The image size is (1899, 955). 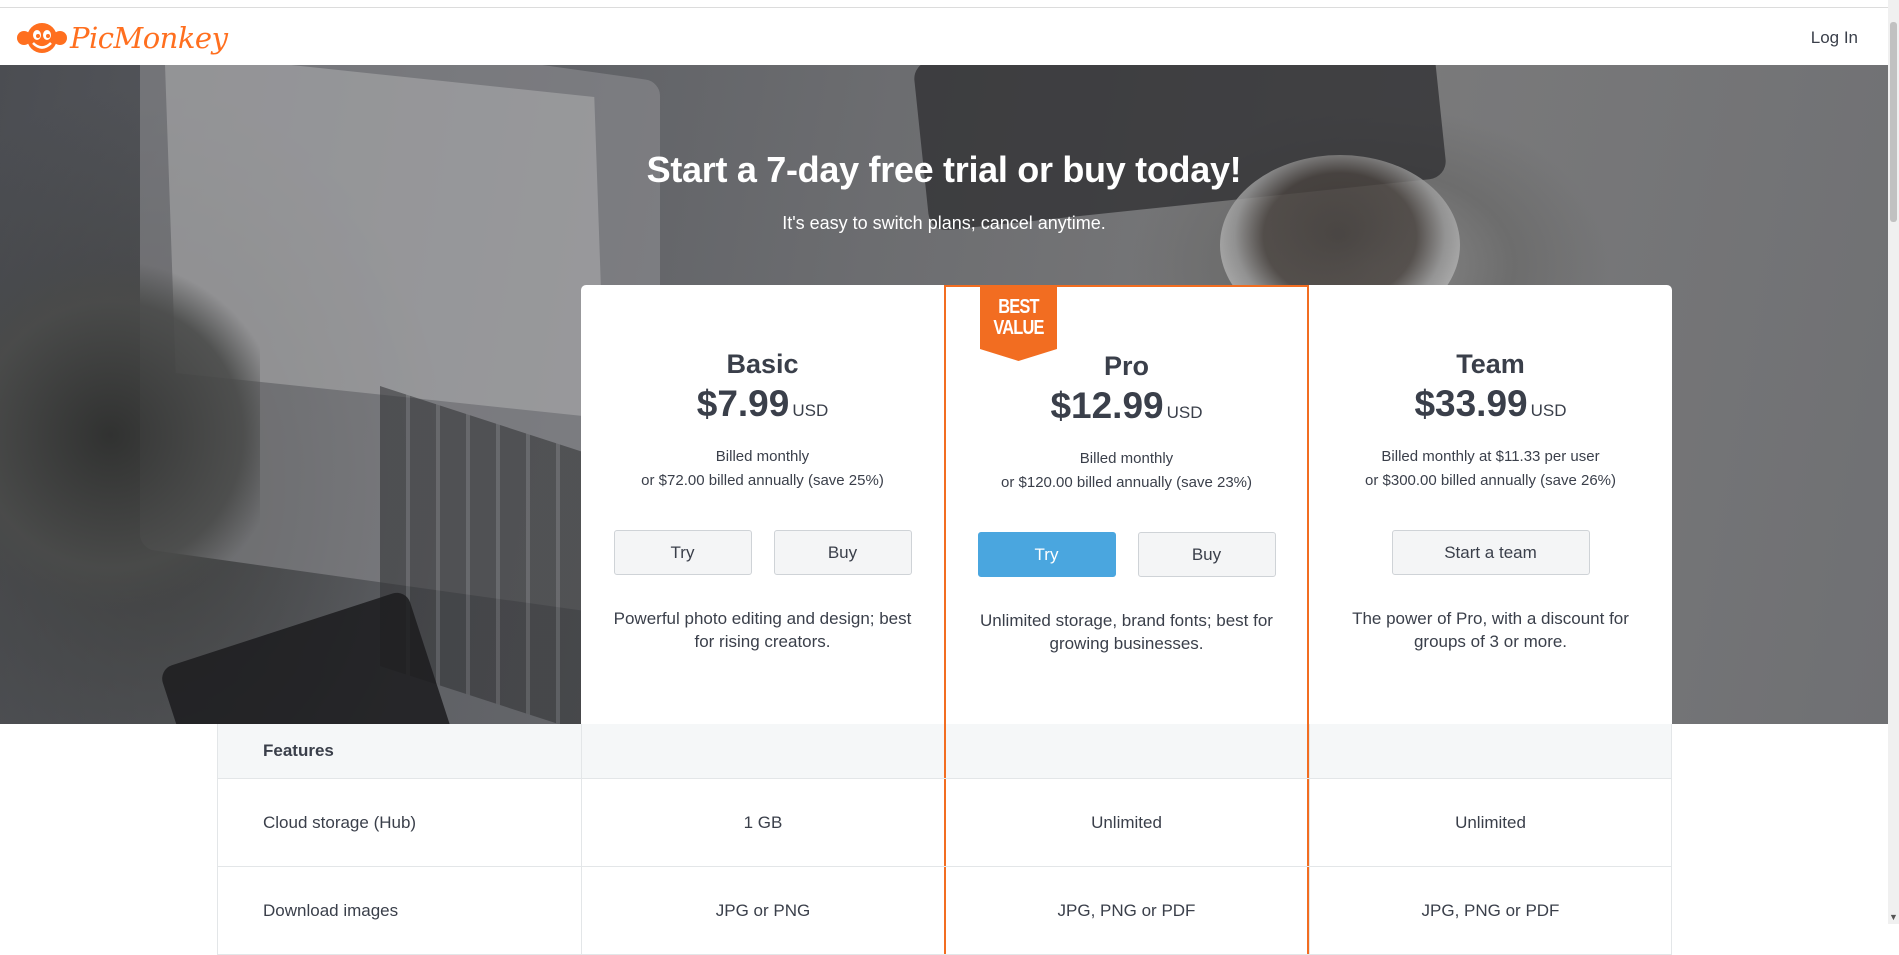 What do you see at coordinates (762, 480) in the screenshot?
I see `billing-line: or $72.00 billed annually (save 25%)` at bounding box center [762, 480].